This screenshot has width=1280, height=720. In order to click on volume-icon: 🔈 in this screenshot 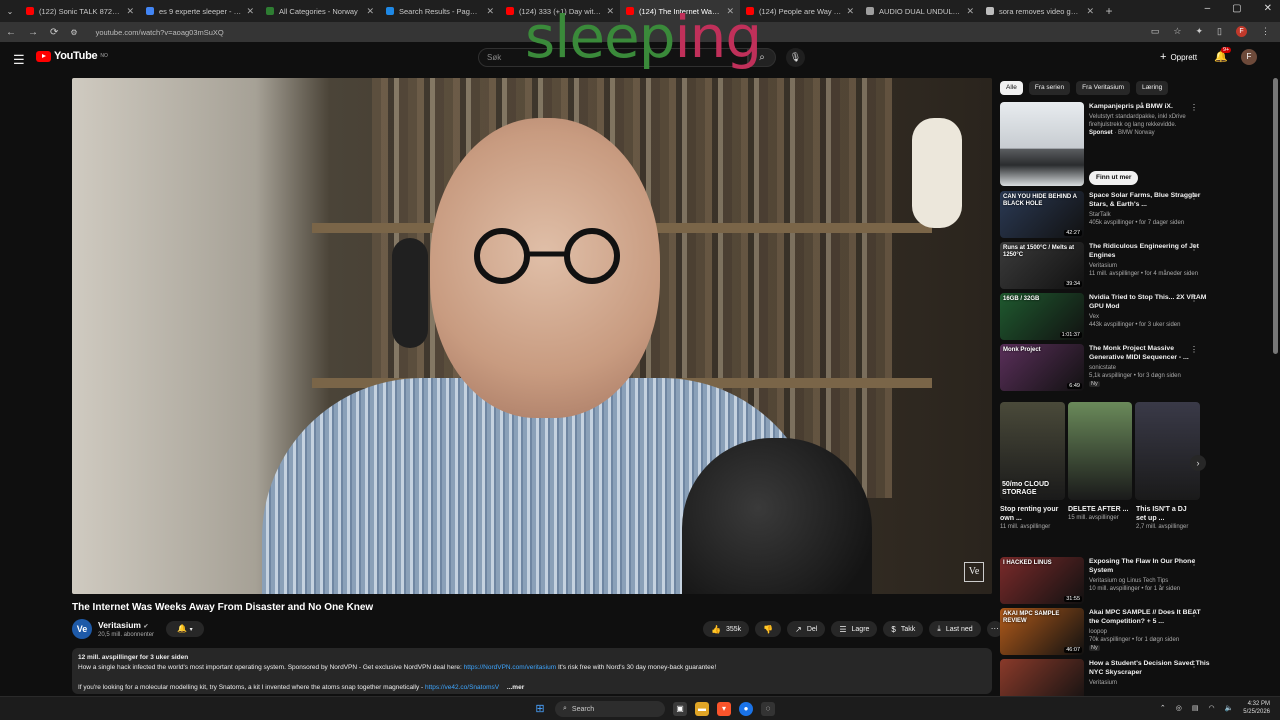, I will do `click(1229, 708)`.